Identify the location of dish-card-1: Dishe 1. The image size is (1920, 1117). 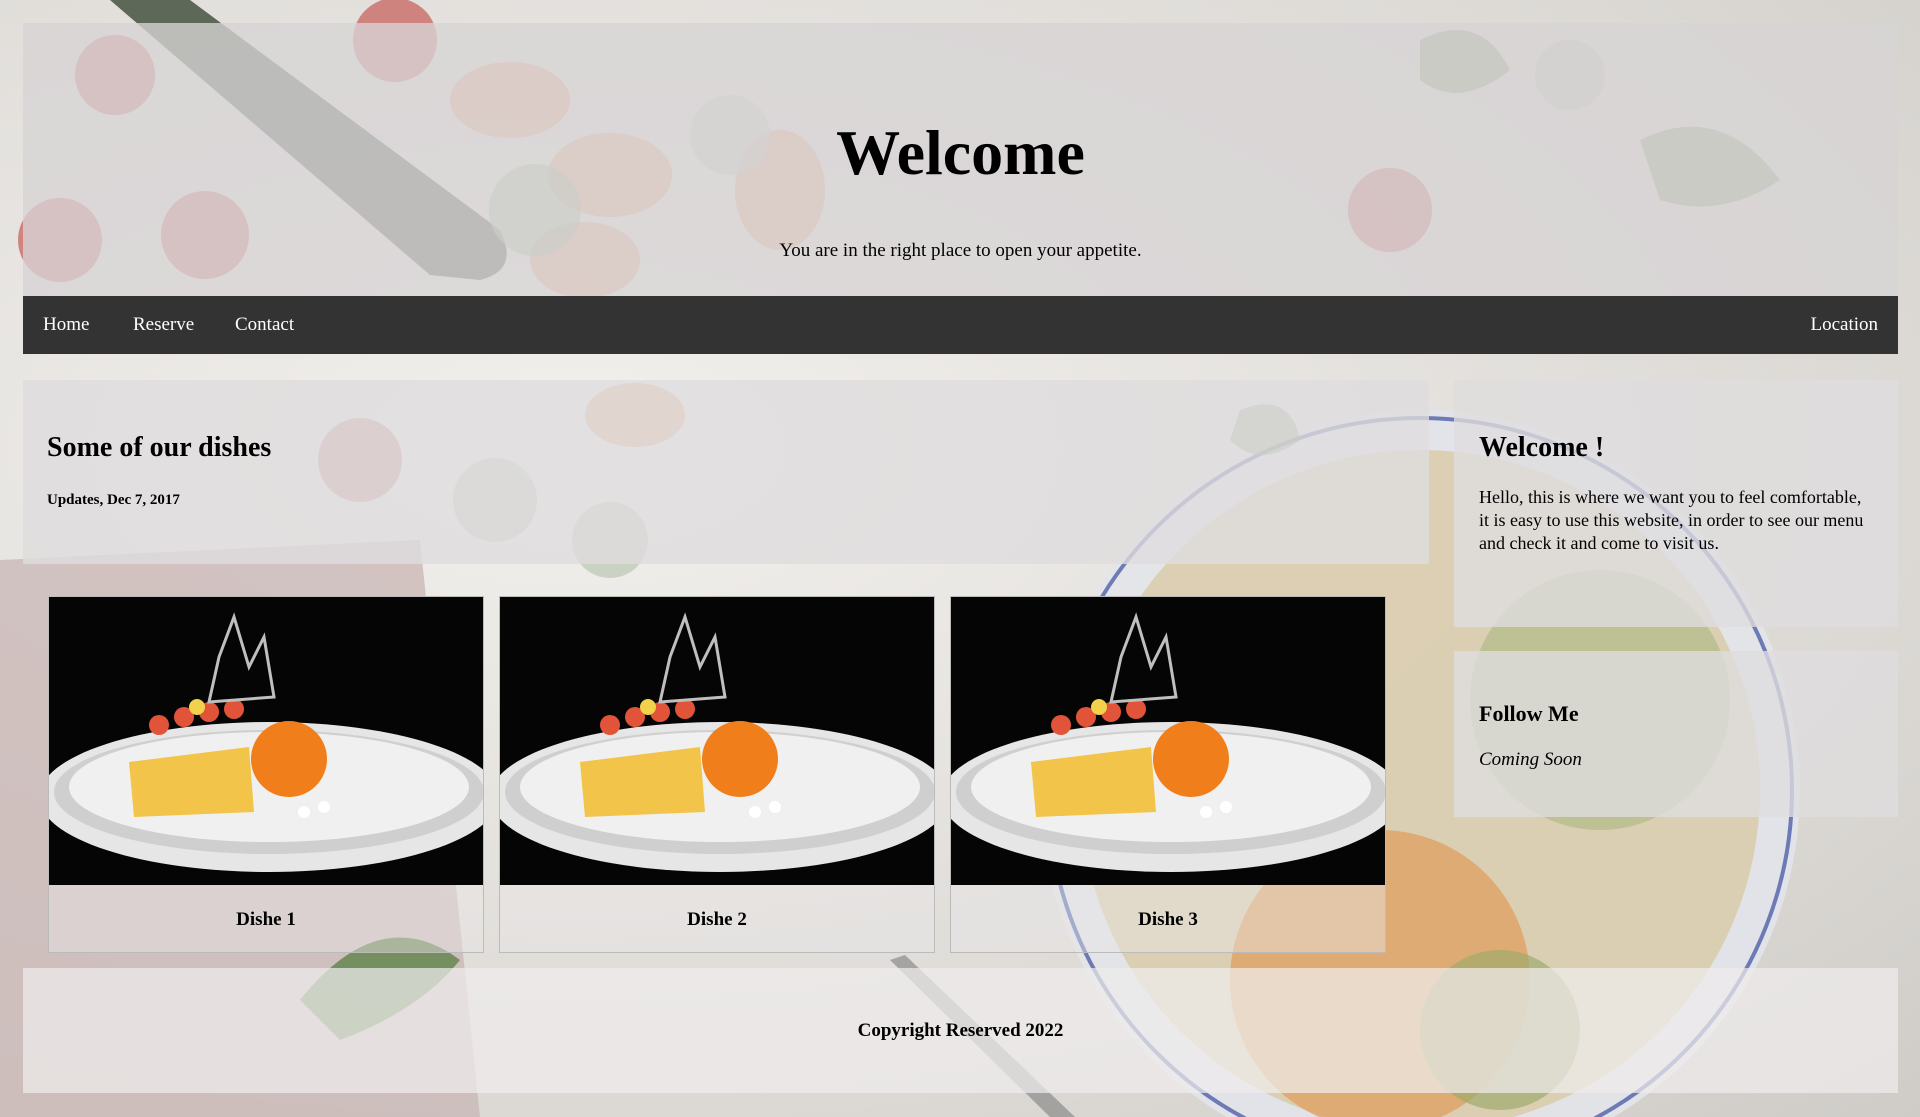
(266, 774).